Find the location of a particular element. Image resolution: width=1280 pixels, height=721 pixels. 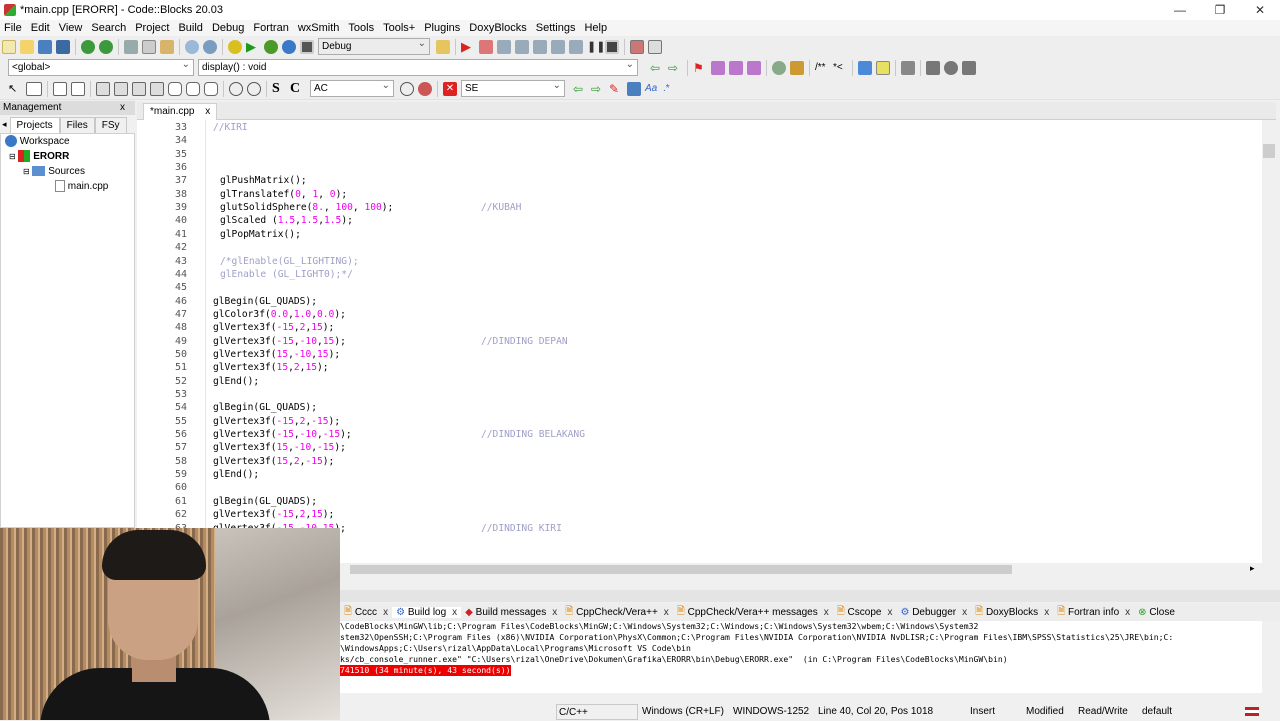

abort-icon is located at coordinates (307, 46).